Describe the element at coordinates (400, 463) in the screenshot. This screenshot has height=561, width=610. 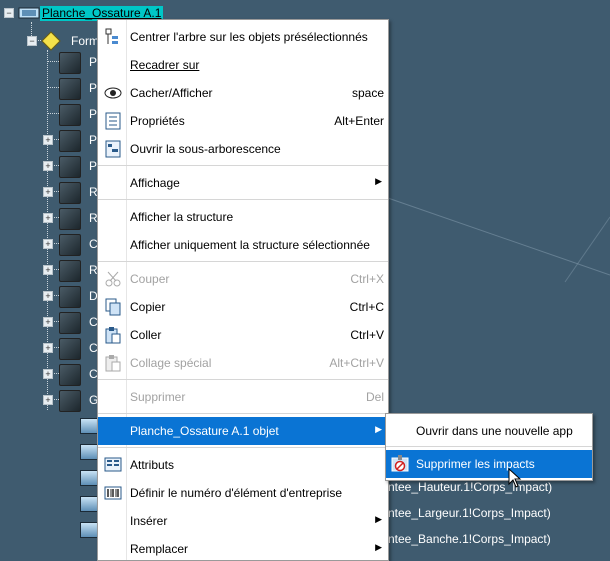
I see `remove-impacts-icon` at that location.